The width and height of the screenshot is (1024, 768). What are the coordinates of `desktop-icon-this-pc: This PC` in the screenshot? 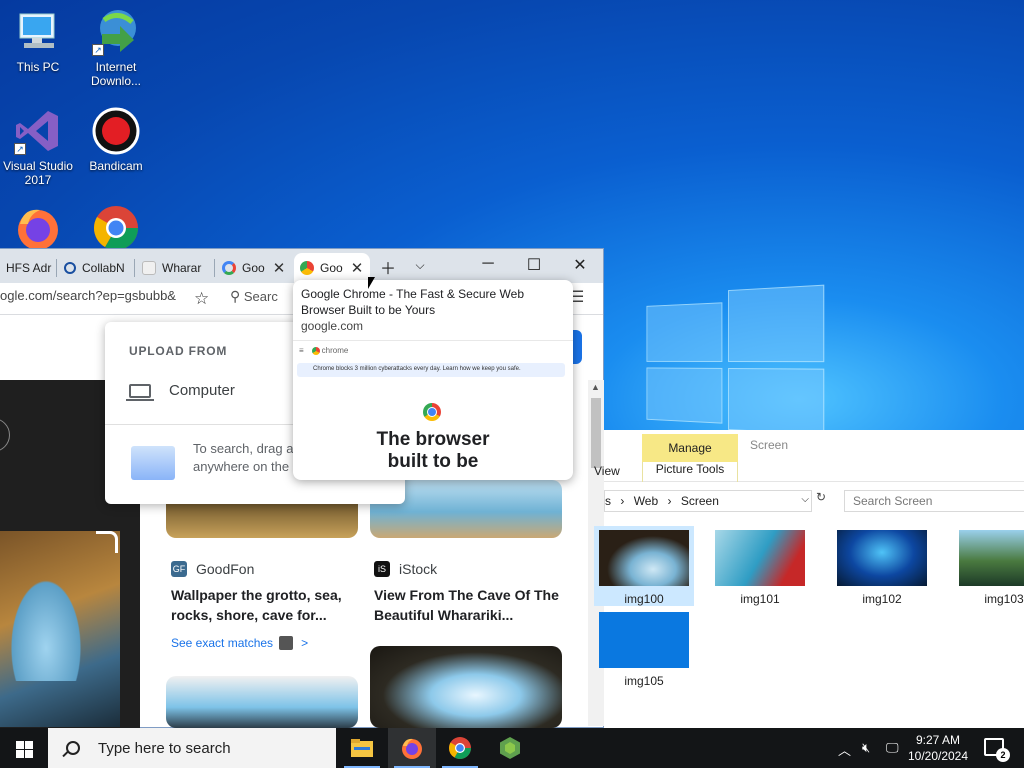 It's located at (38, 41).